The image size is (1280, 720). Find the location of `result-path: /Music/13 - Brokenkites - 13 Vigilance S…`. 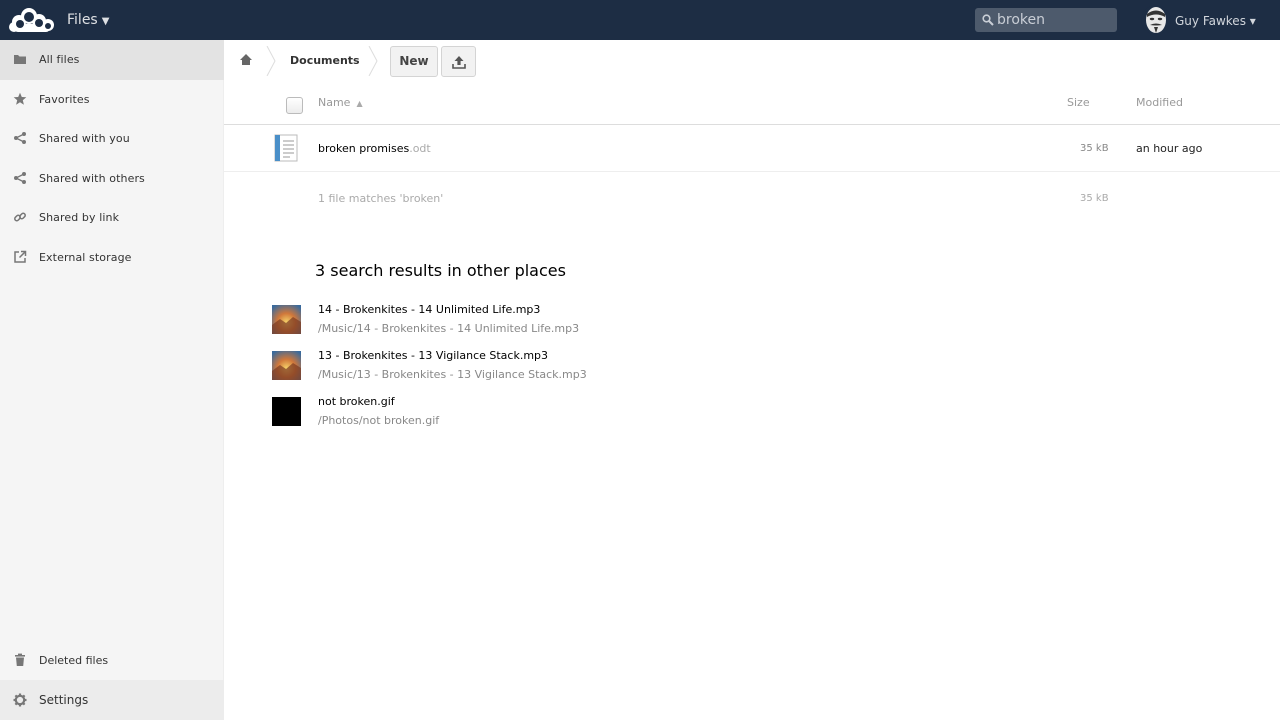

result-path: /Music/13 - Brokenkites - 13 Vigilance S… is located at coordinates (452, 374).